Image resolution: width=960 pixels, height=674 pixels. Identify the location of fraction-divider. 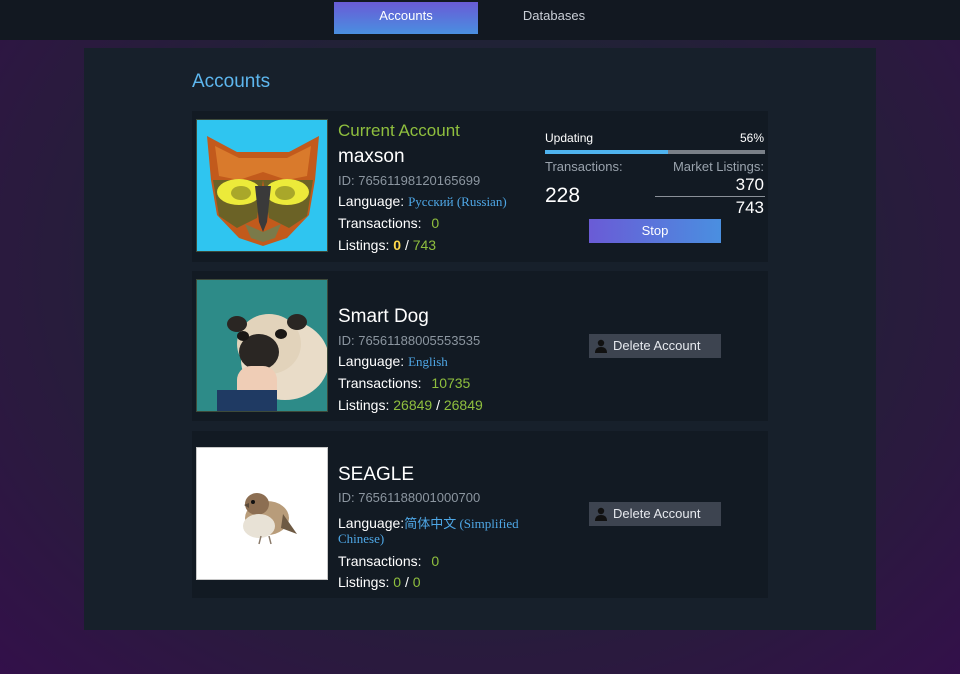
(710, 196).